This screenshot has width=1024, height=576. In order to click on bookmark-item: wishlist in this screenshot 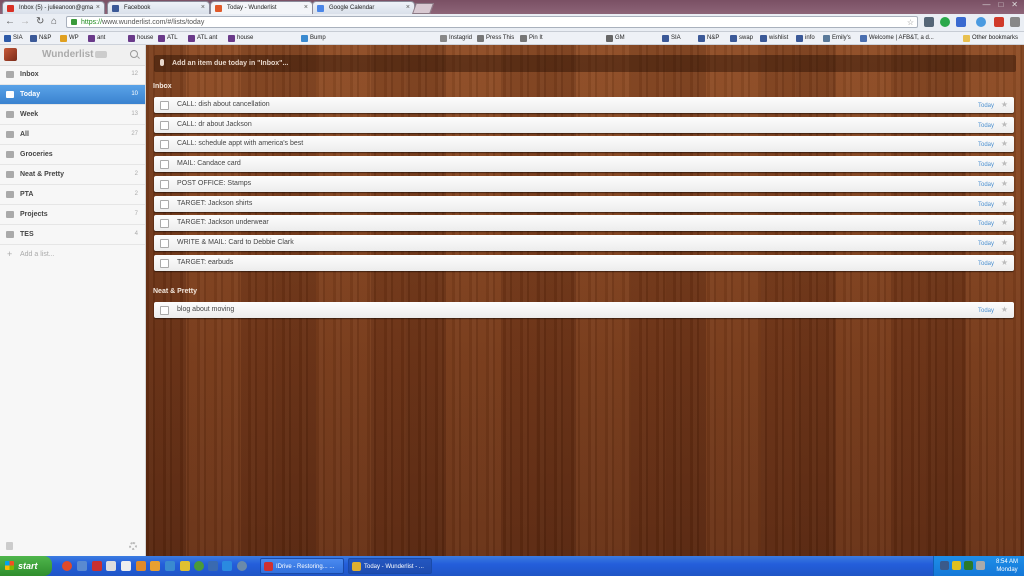, I will do `click(774, 38)`.